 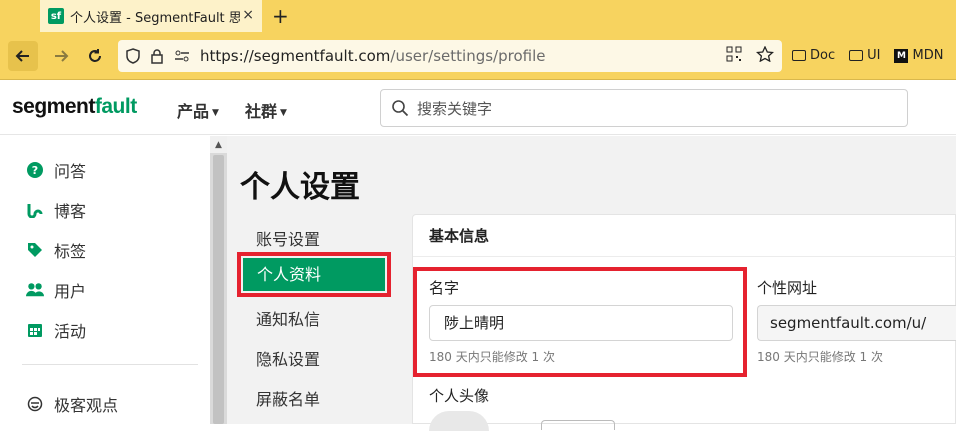 What do you see at coordinates (823, 55) in the screenshot?
I see `bookmark-label: Doc` at bounding box center [823, 55].